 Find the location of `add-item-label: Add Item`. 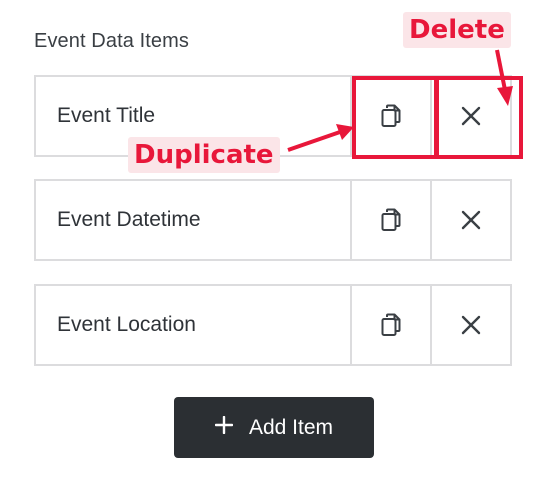

add-item-label: Add Item is located at coordinates (291, 427).